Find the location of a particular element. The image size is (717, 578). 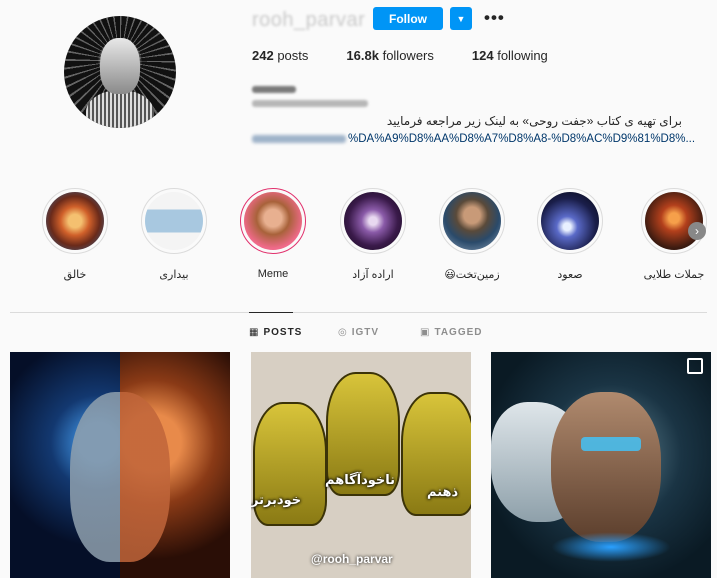

following-count: 124 following is located at coordinates (510, 55).